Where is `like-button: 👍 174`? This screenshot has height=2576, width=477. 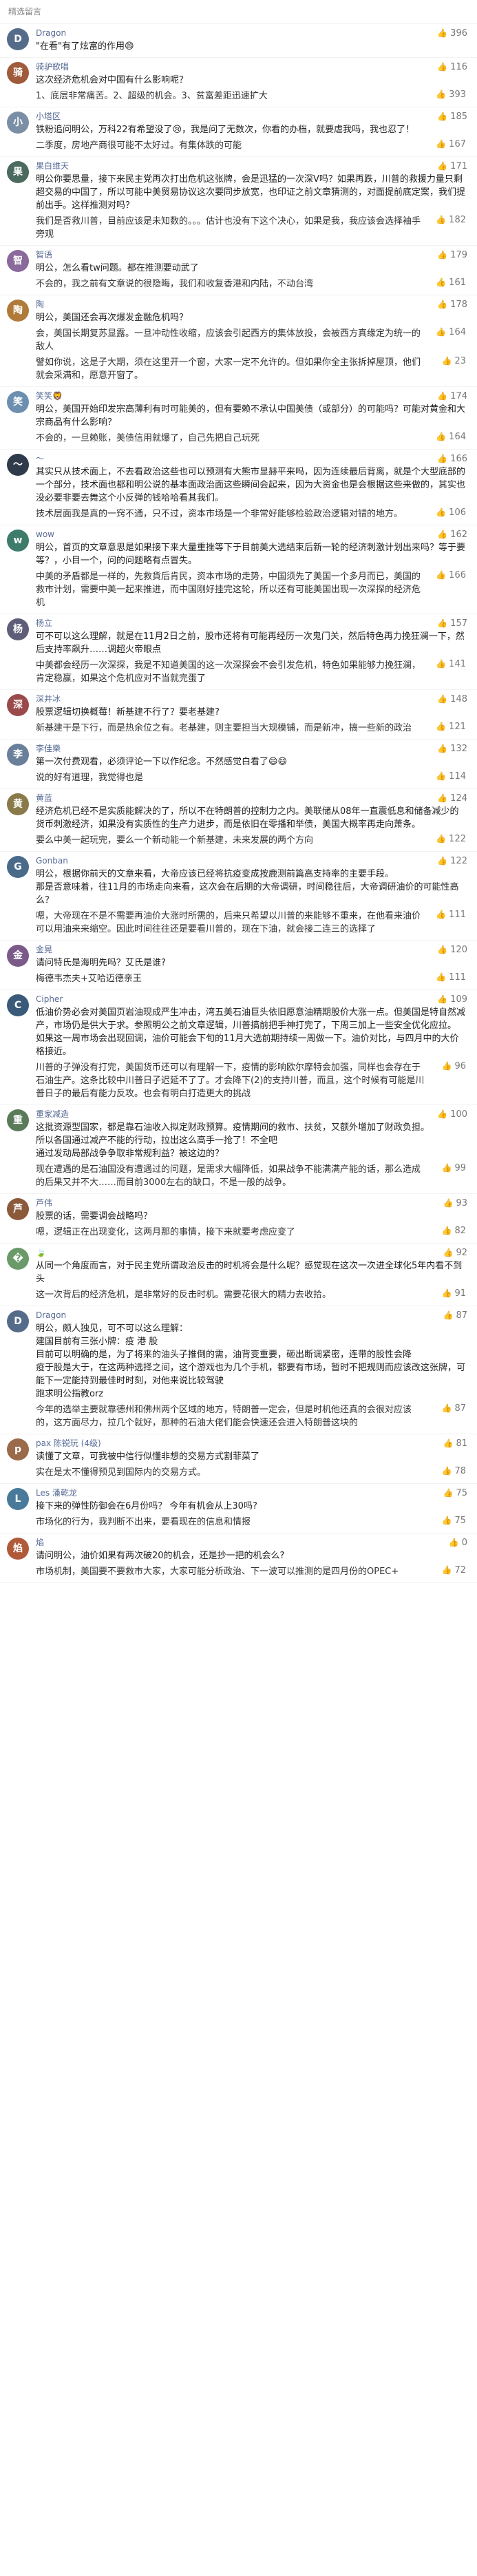
like-button: 👍 174 is located at coordinates (452, 396).